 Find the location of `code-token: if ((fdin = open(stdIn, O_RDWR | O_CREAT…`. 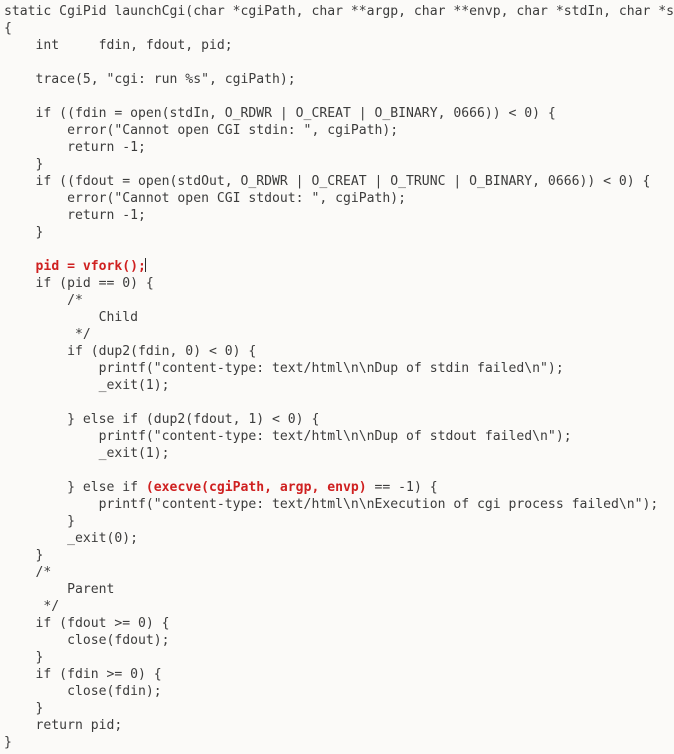

code-token: if ((fdin = open(stdIn, O_RDWR | O_CREAT… is located at coordinates (280, 113).